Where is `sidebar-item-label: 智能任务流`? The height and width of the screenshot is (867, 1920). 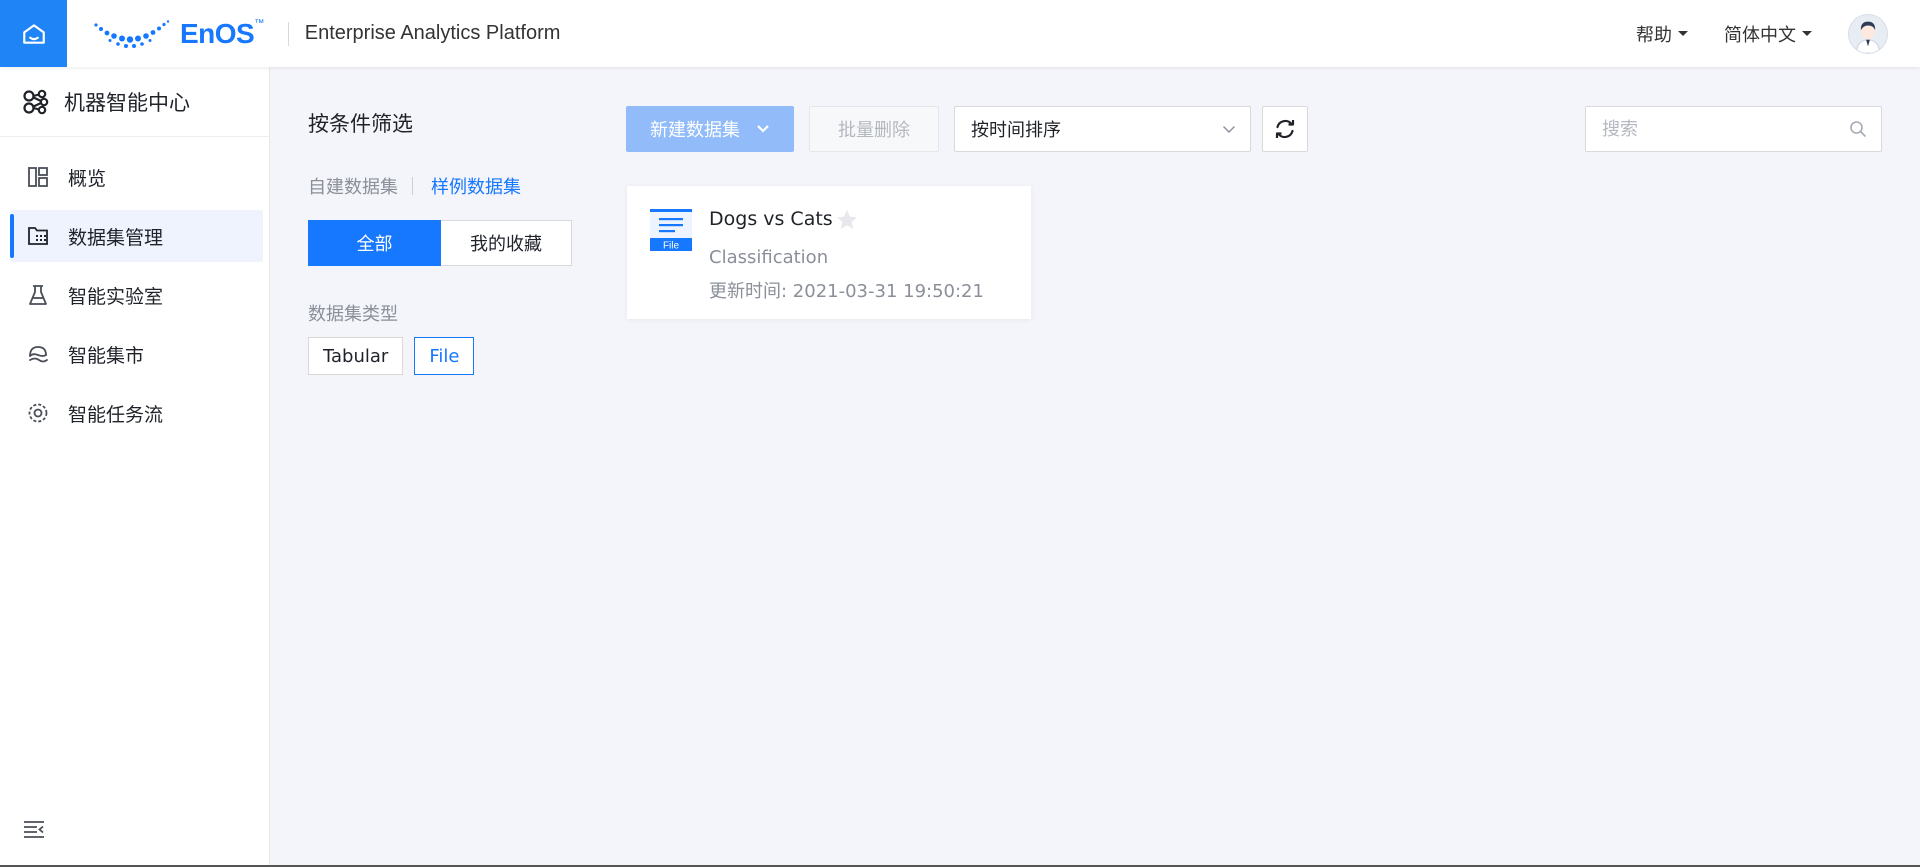
sidebar-item-label: 智能任务流 is located at coordinates (116, 414).